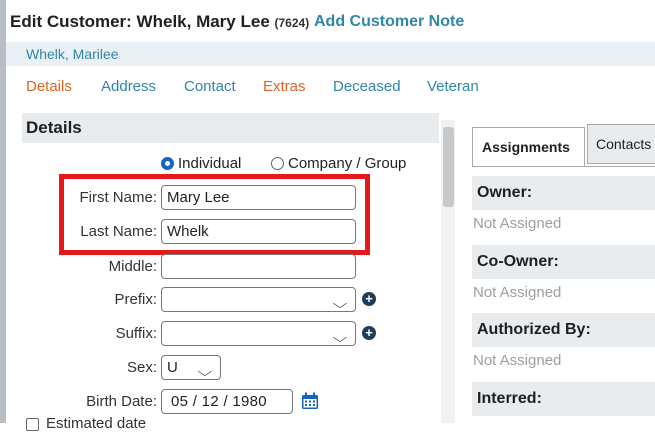 This screenshot has height=432, width=655. What do you see at coordinates (72, 54) in the screenshot?
I see `customer-name-link: Whelk, Marilee` at bounding box center [72, 54].